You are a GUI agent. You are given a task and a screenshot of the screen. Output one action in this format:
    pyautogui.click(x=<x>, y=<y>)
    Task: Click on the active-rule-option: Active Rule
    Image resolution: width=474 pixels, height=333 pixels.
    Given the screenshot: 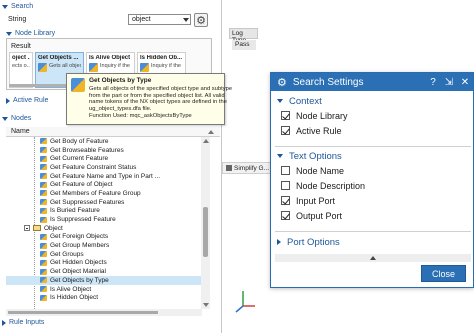 What is the action you would take?
    pyautogui.click(x=373, y=130)
    